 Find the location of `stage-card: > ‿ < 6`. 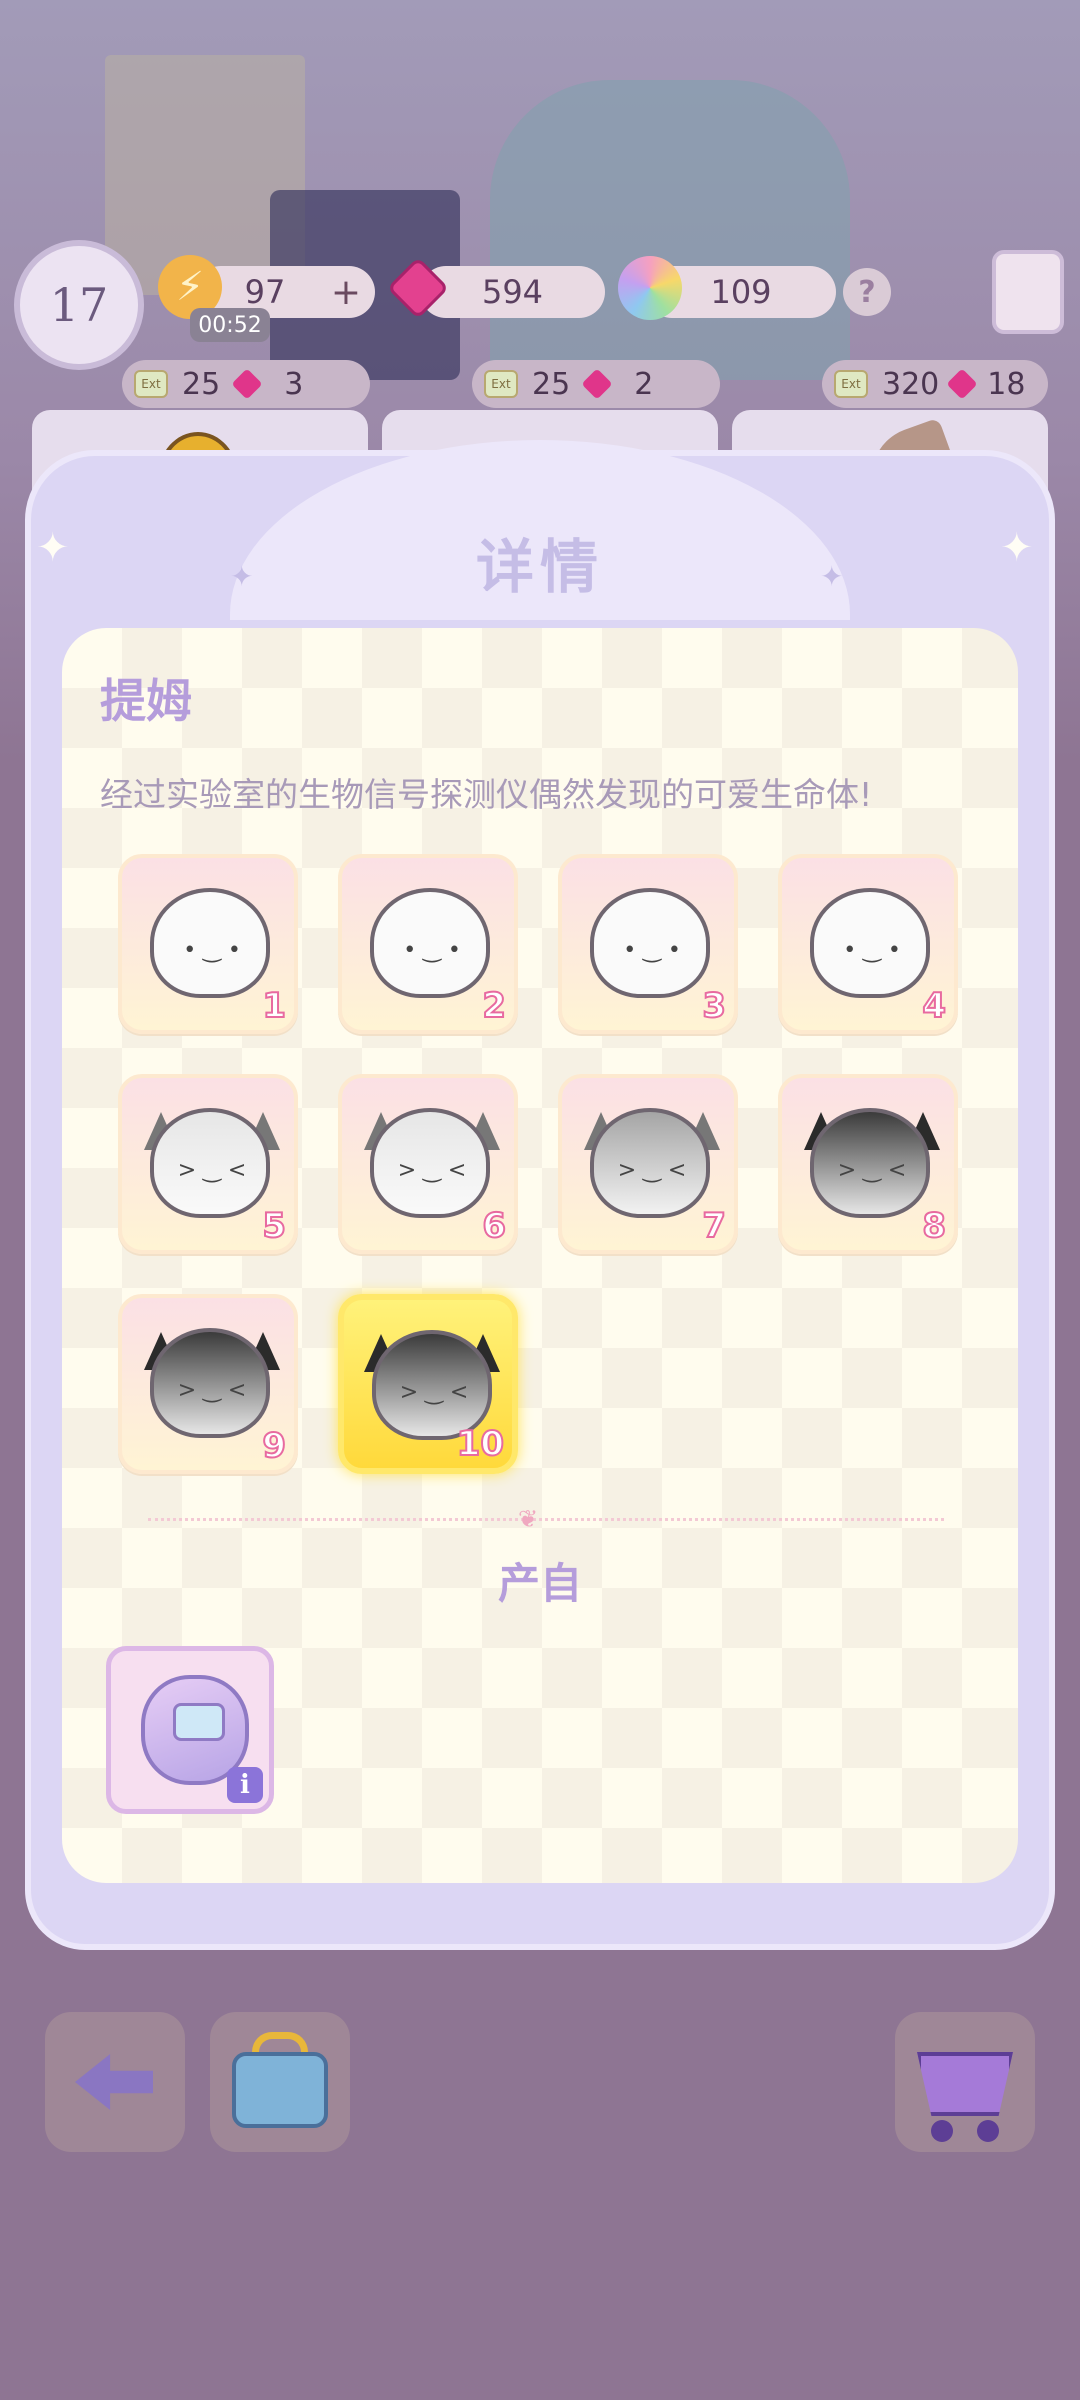

stage-card: > ‿ < 6 is located at coordinates (428, 1164).